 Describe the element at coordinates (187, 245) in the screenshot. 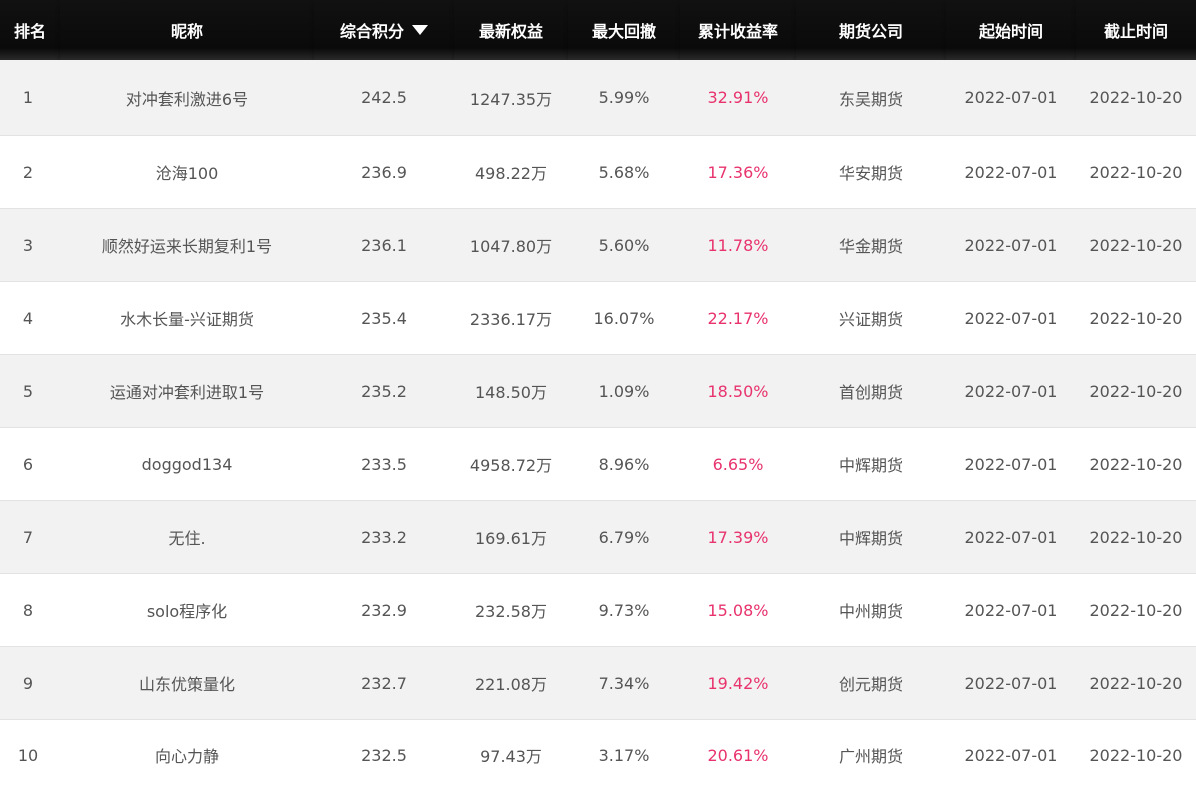

I see `cell-nickname: 顺然好运来长期复利1号` at that location.